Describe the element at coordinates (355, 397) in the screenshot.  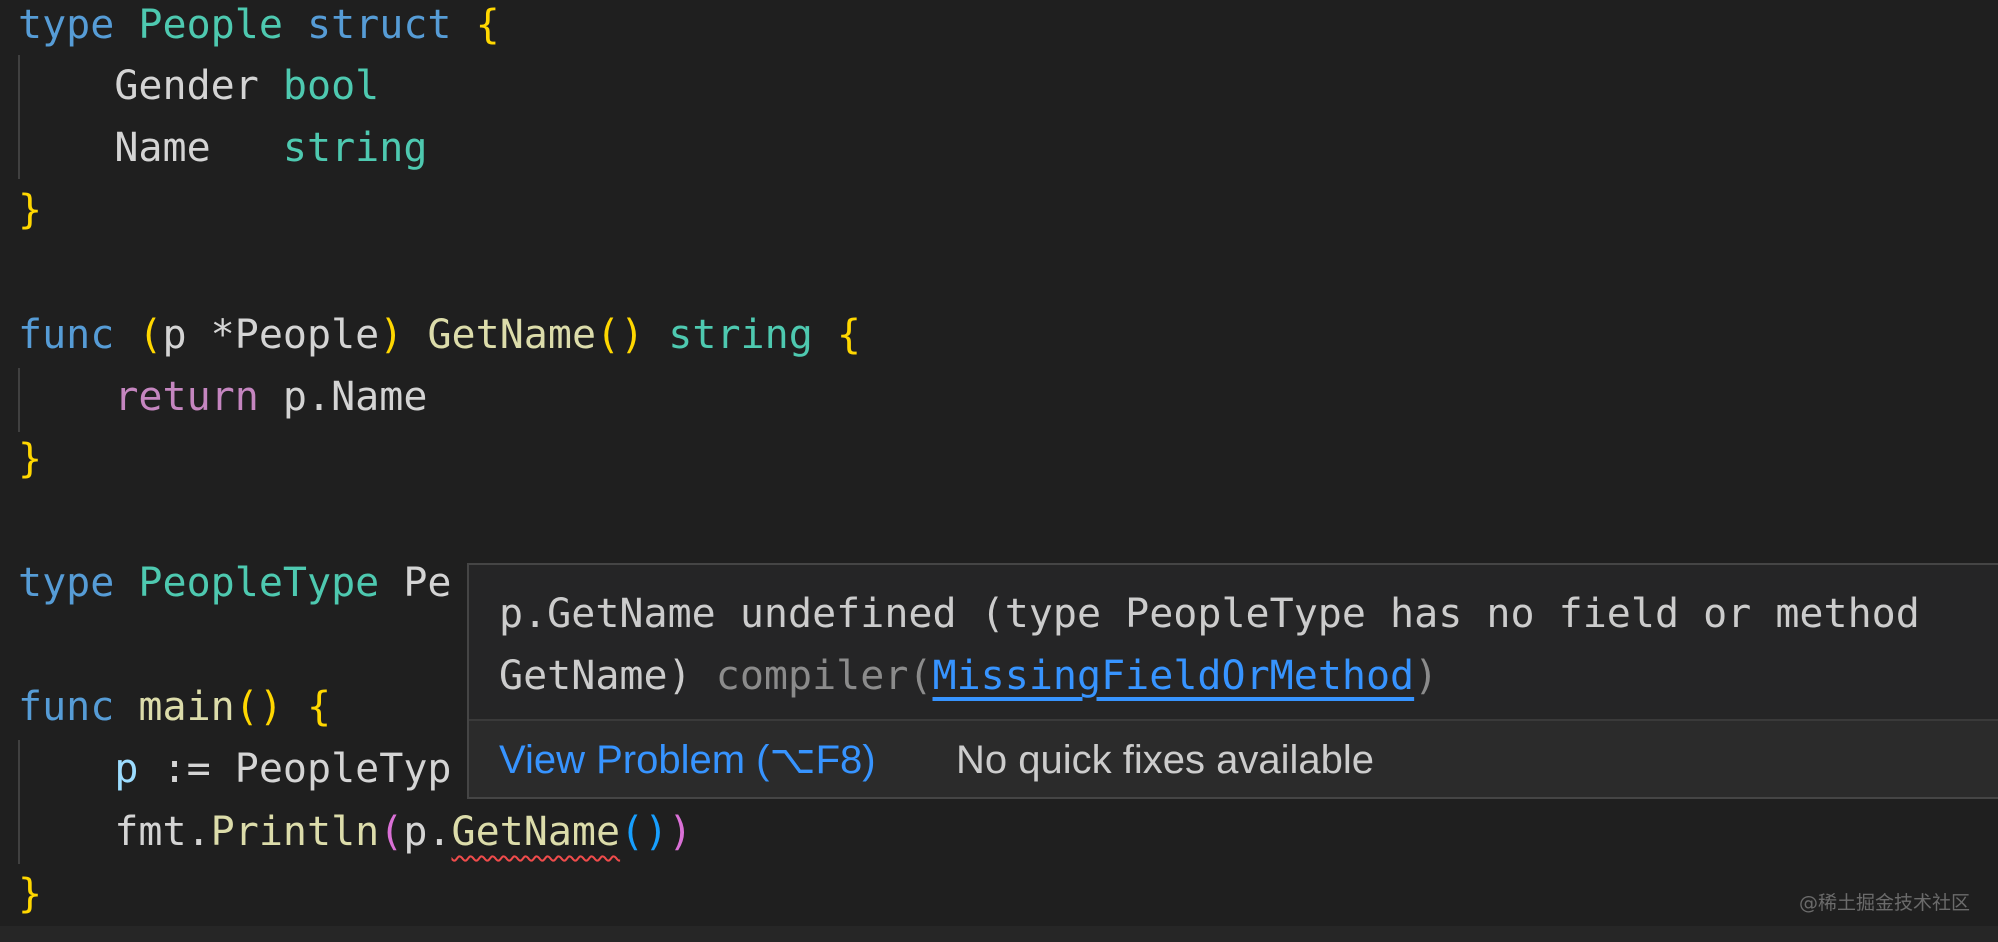
I see `expression: p.Name` at that location.